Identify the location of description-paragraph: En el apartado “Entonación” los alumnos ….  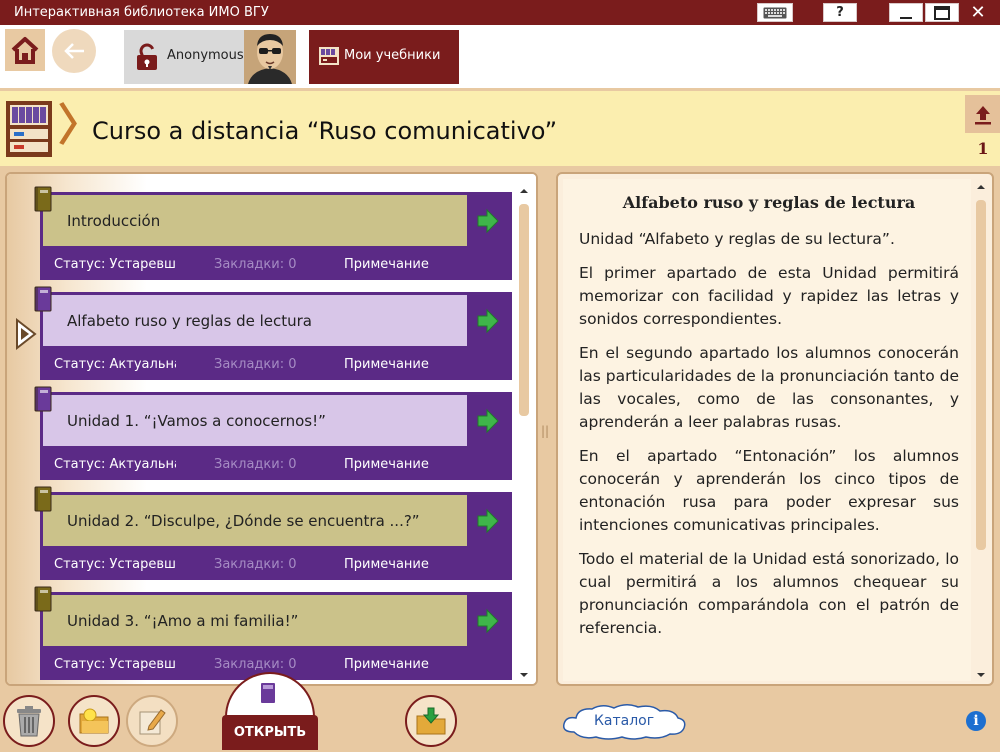
(769, 490).